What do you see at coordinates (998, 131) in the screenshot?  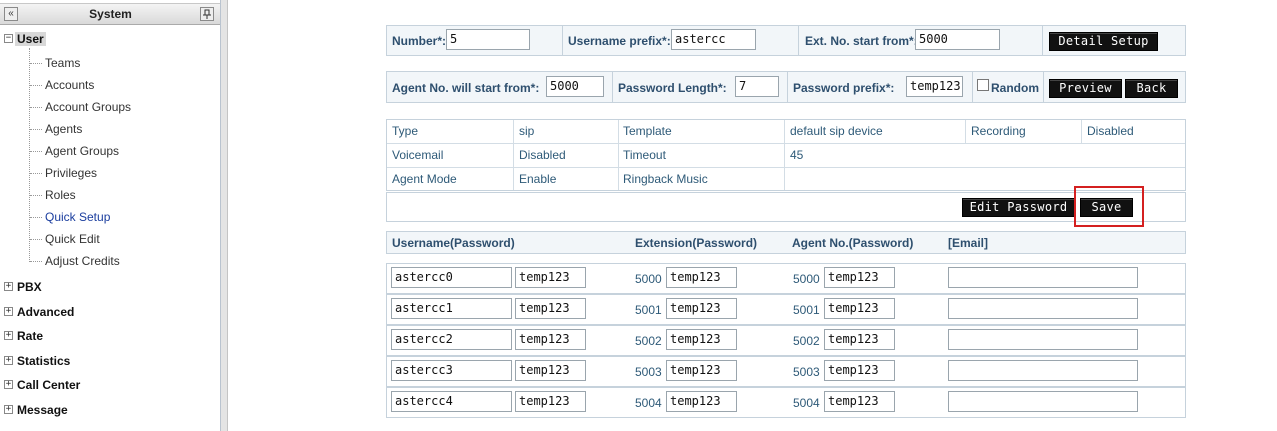 I see `info-recording-label: Recording` at bounding box center [998, 131].